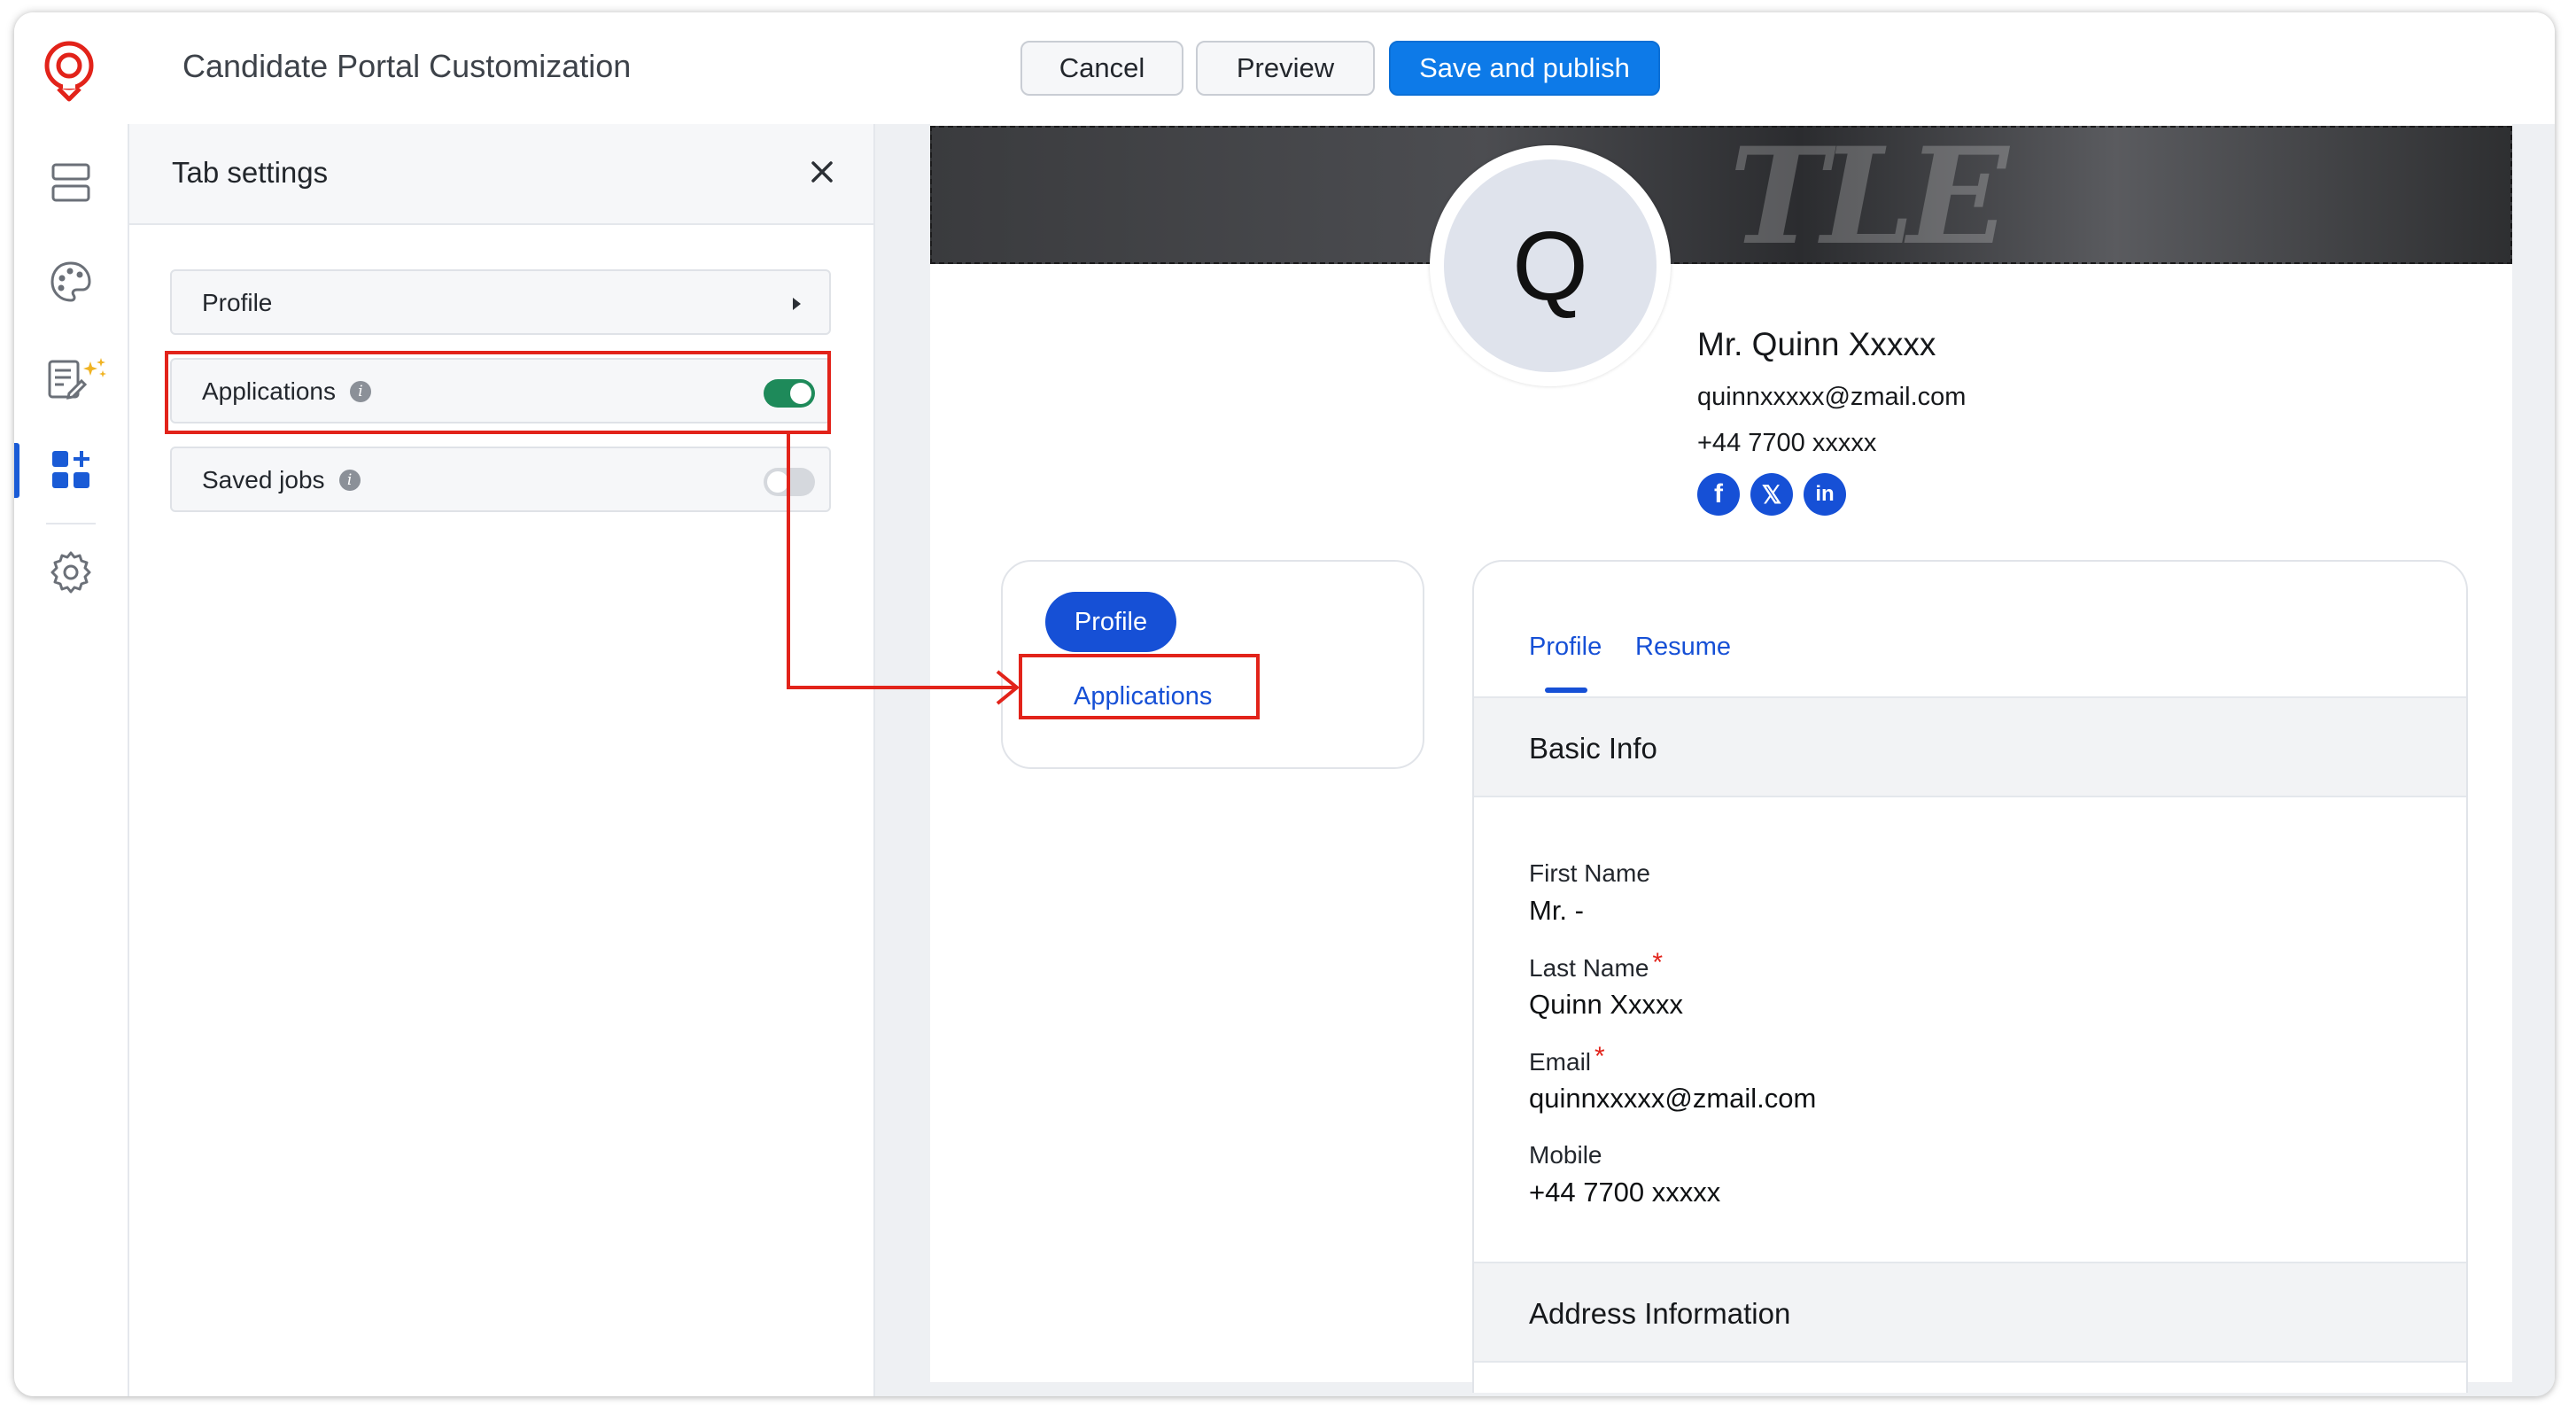 The width and height of the screenshot is (2576, 1414). I want to click on tab-row-saved-jobs: Saved jobs i, so click(500, 479).